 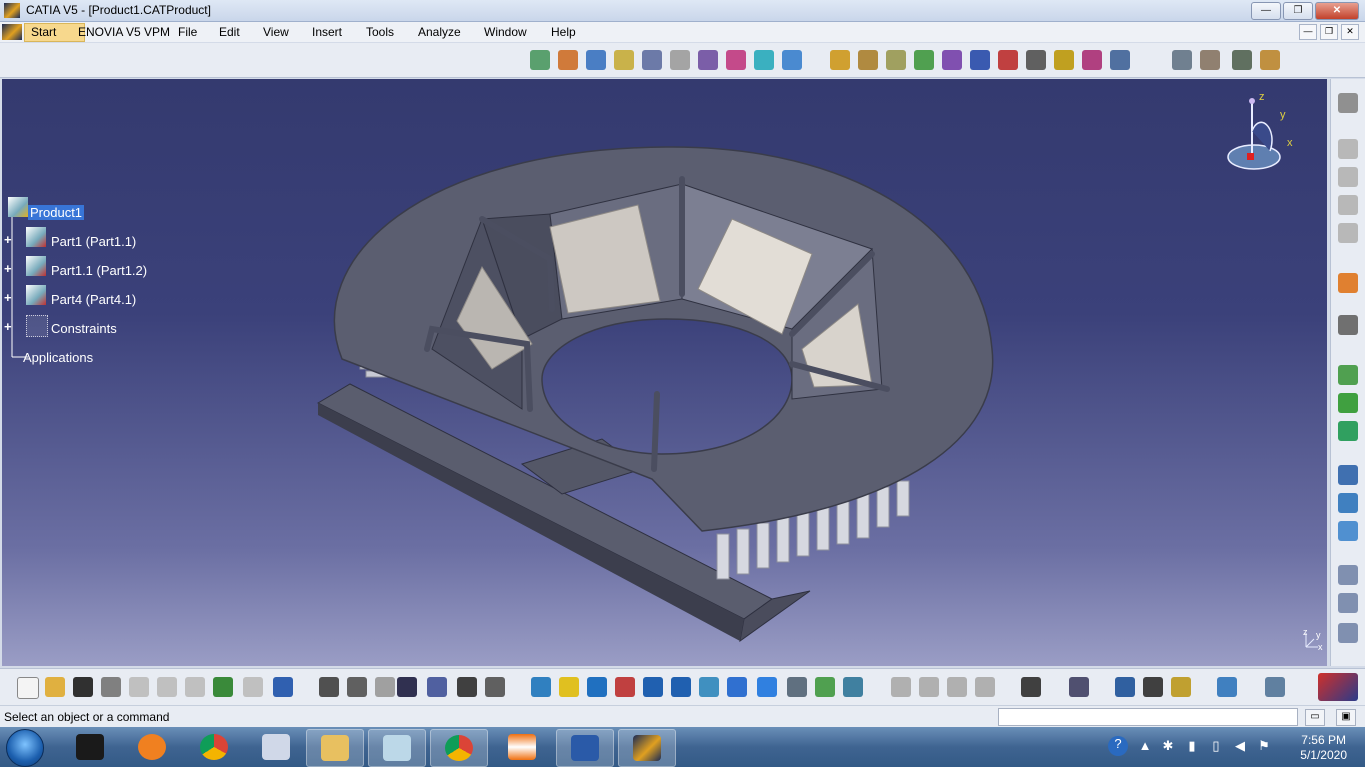 I want to click on tray-clock: 7:56 PM 5/1/2020, so click(x=1323, y=748).